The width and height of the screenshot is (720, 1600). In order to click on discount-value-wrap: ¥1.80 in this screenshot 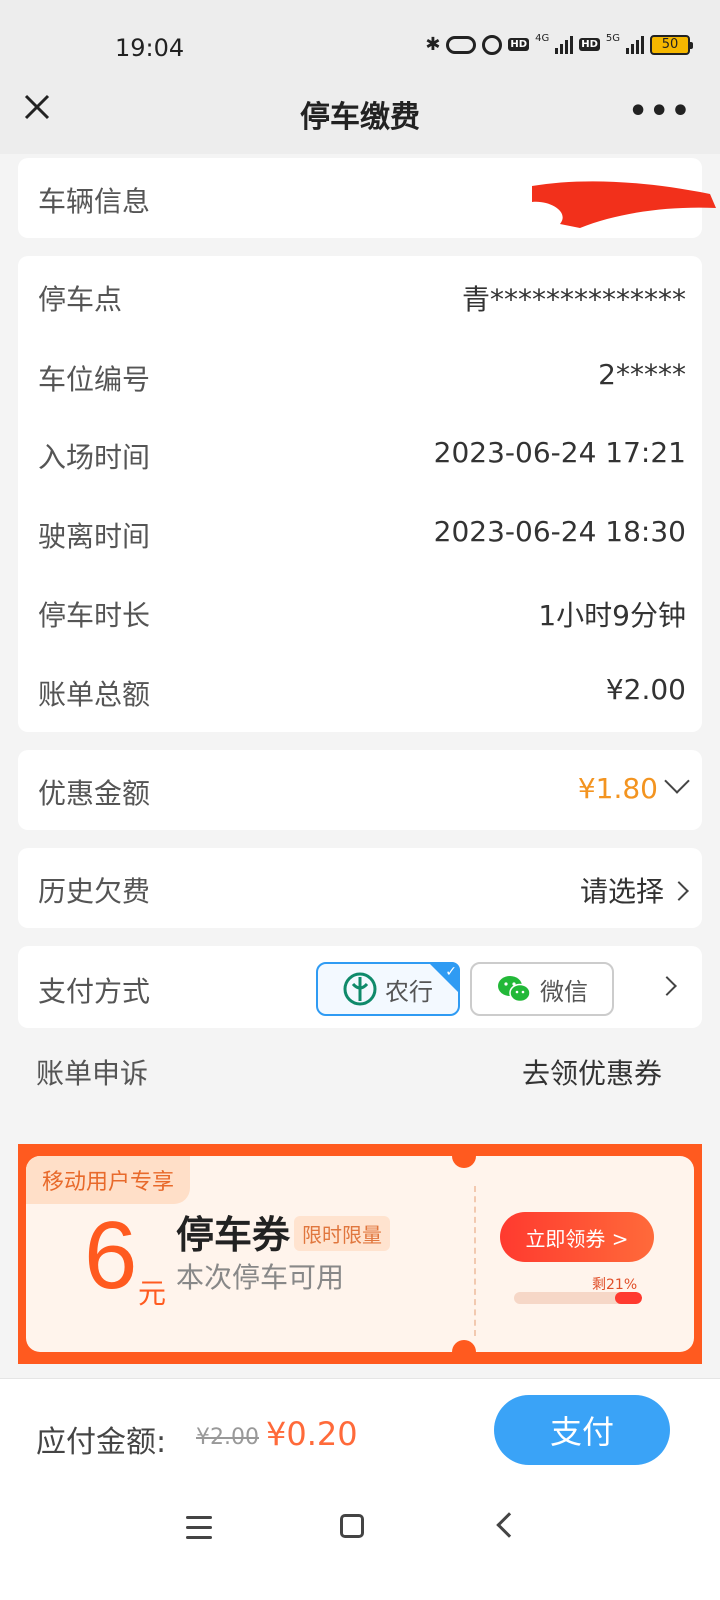, I will do `click(633, 786)`.